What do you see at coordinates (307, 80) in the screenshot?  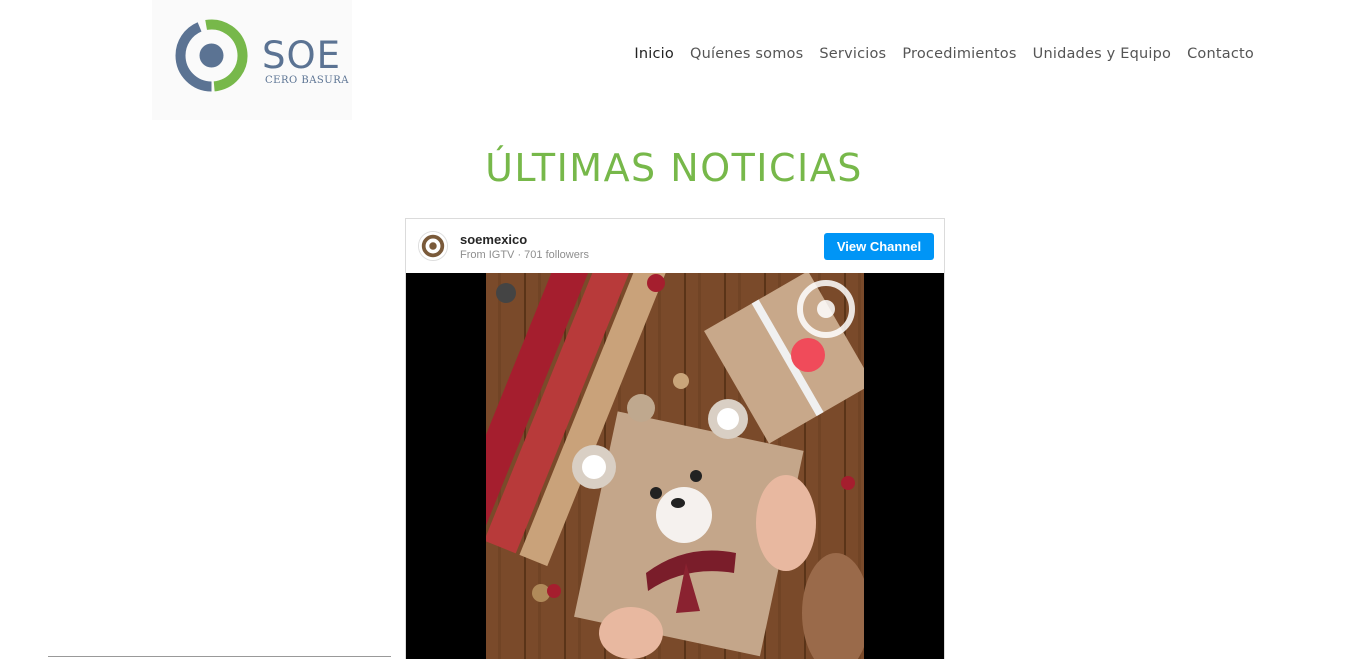 I see `logo-tagline: CERO BASURA` at bounding box center [307, 80].